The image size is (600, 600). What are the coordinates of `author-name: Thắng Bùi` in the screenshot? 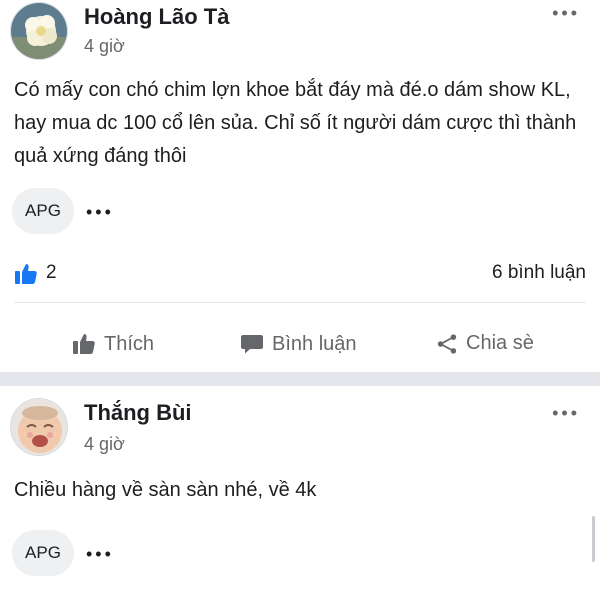 It's located at (138, 413).